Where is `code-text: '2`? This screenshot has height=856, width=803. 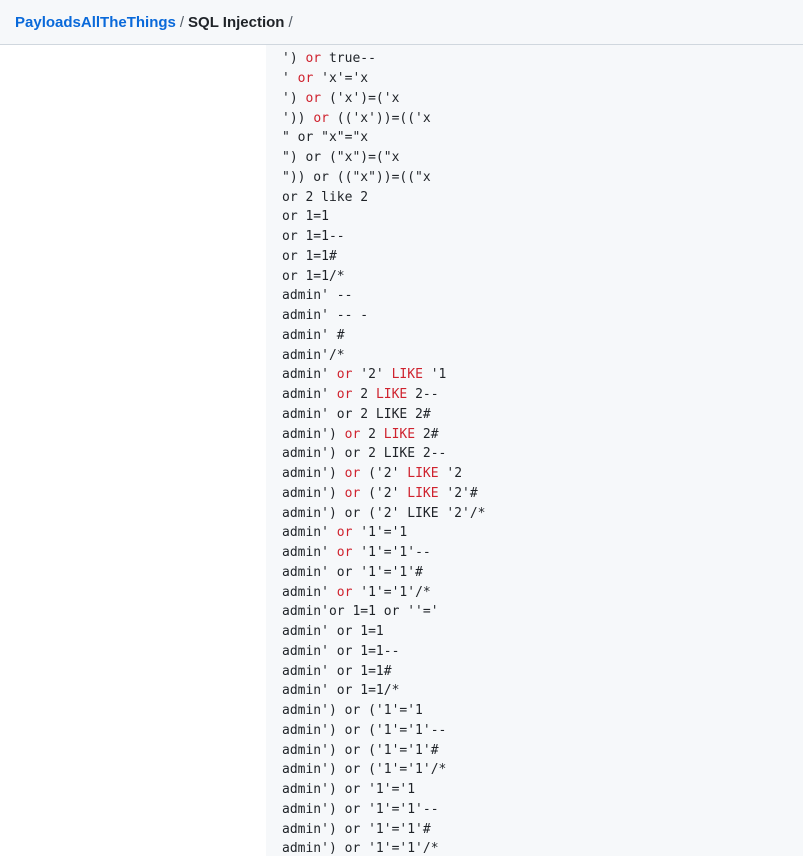 code-text: '2 is located at coordinates (450, 473).